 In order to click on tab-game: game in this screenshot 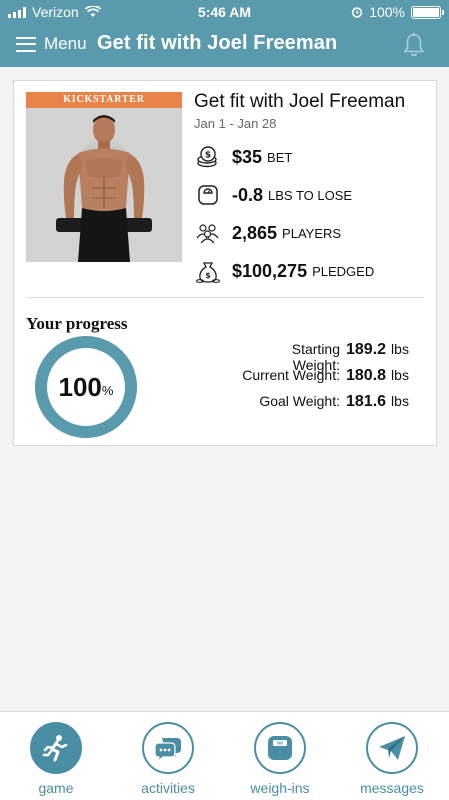, I will do `click(56, 759)`.